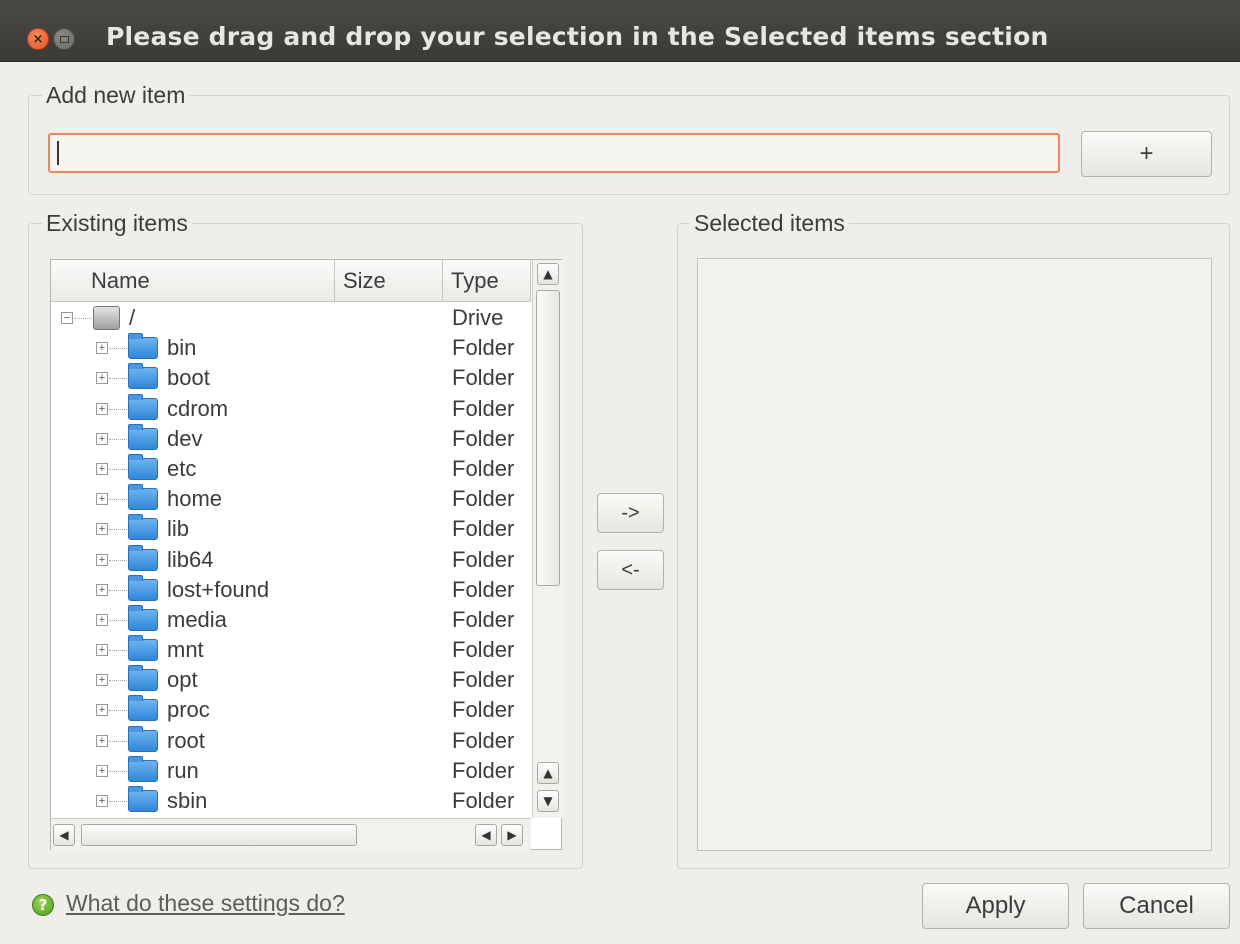  I want to click on new-item-input, so click(554, 153).